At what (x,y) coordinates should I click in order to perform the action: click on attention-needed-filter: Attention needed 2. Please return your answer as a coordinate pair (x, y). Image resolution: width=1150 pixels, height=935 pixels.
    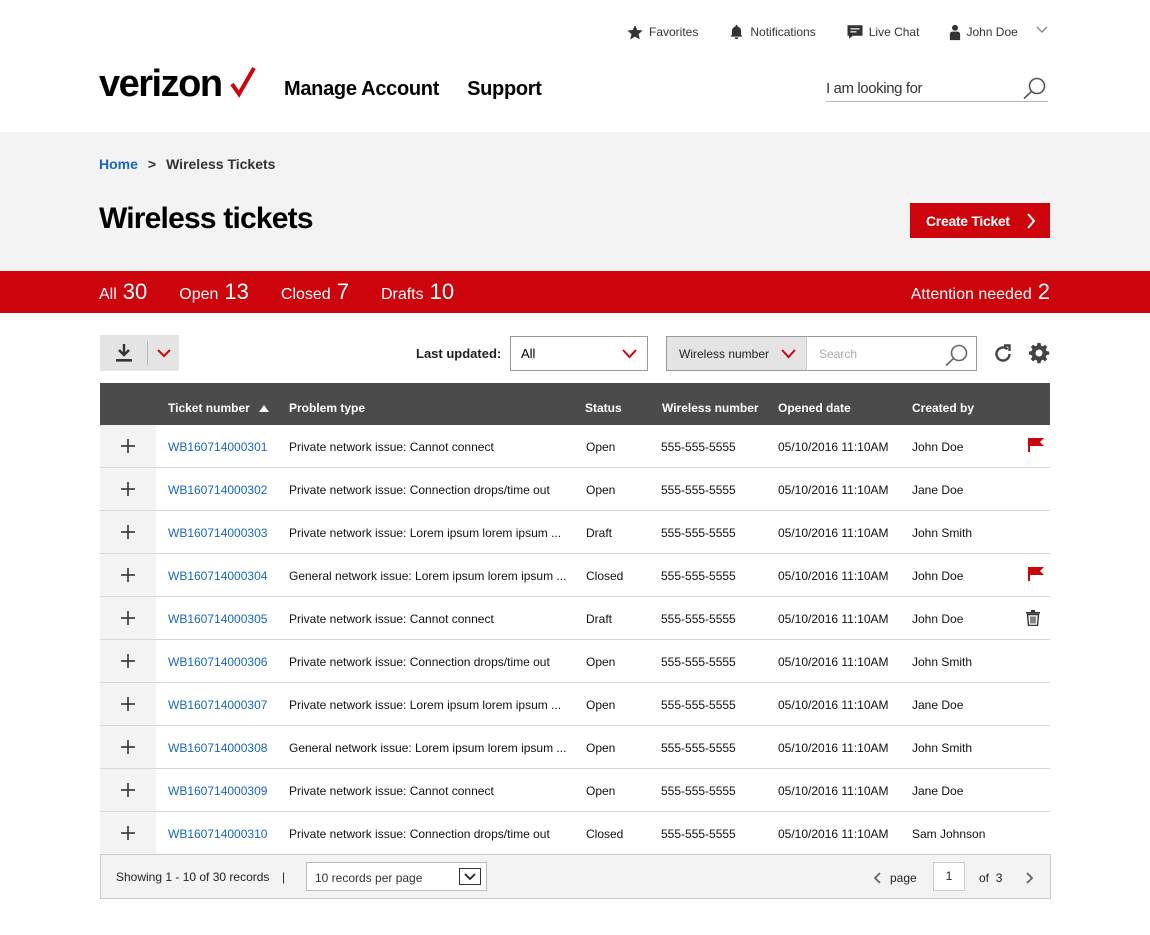
    Looking at the image, I should click on (980, 292).